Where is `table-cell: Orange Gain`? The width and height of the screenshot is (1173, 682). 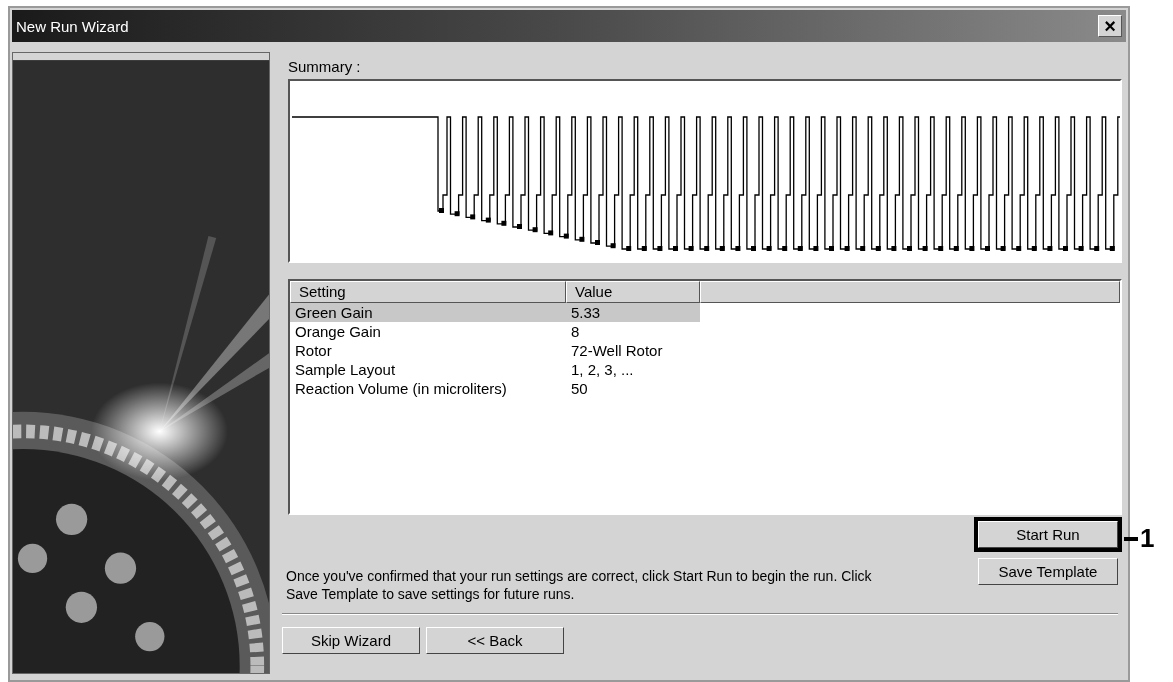
table-cell: Orange Gain is located at coordinates (428, 331).